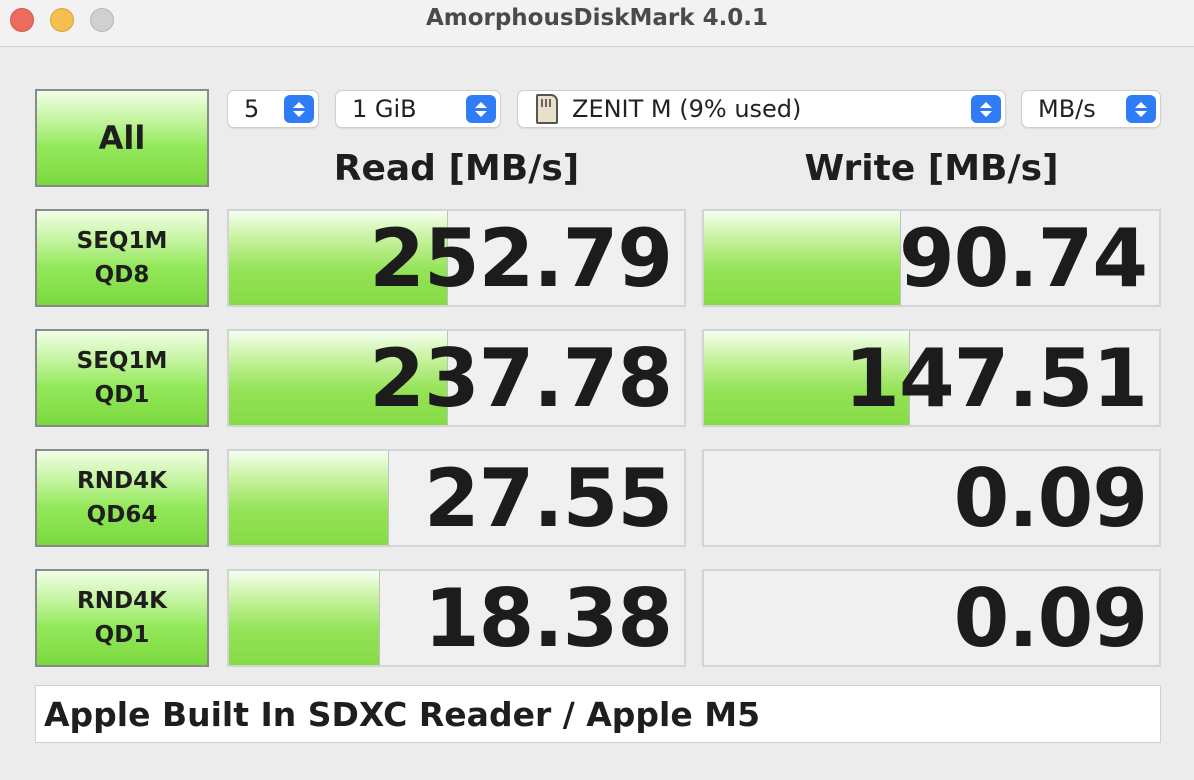 The image size is (1194, 780). I want to click on run-all-button: All, so click(122, 138).